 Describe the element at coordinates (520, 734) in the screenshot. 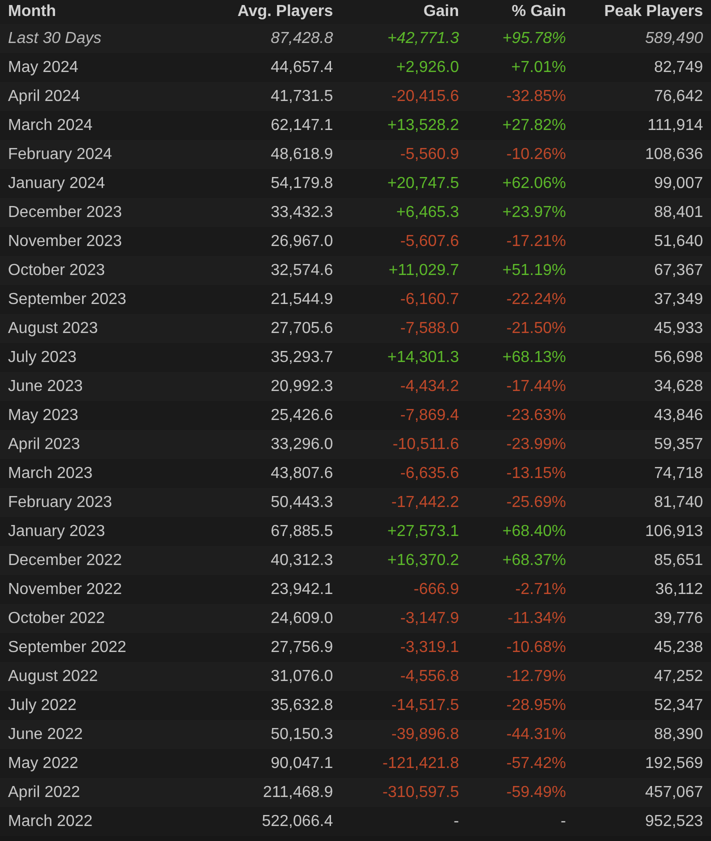

I see `table-cell: -44.31%` at that location.